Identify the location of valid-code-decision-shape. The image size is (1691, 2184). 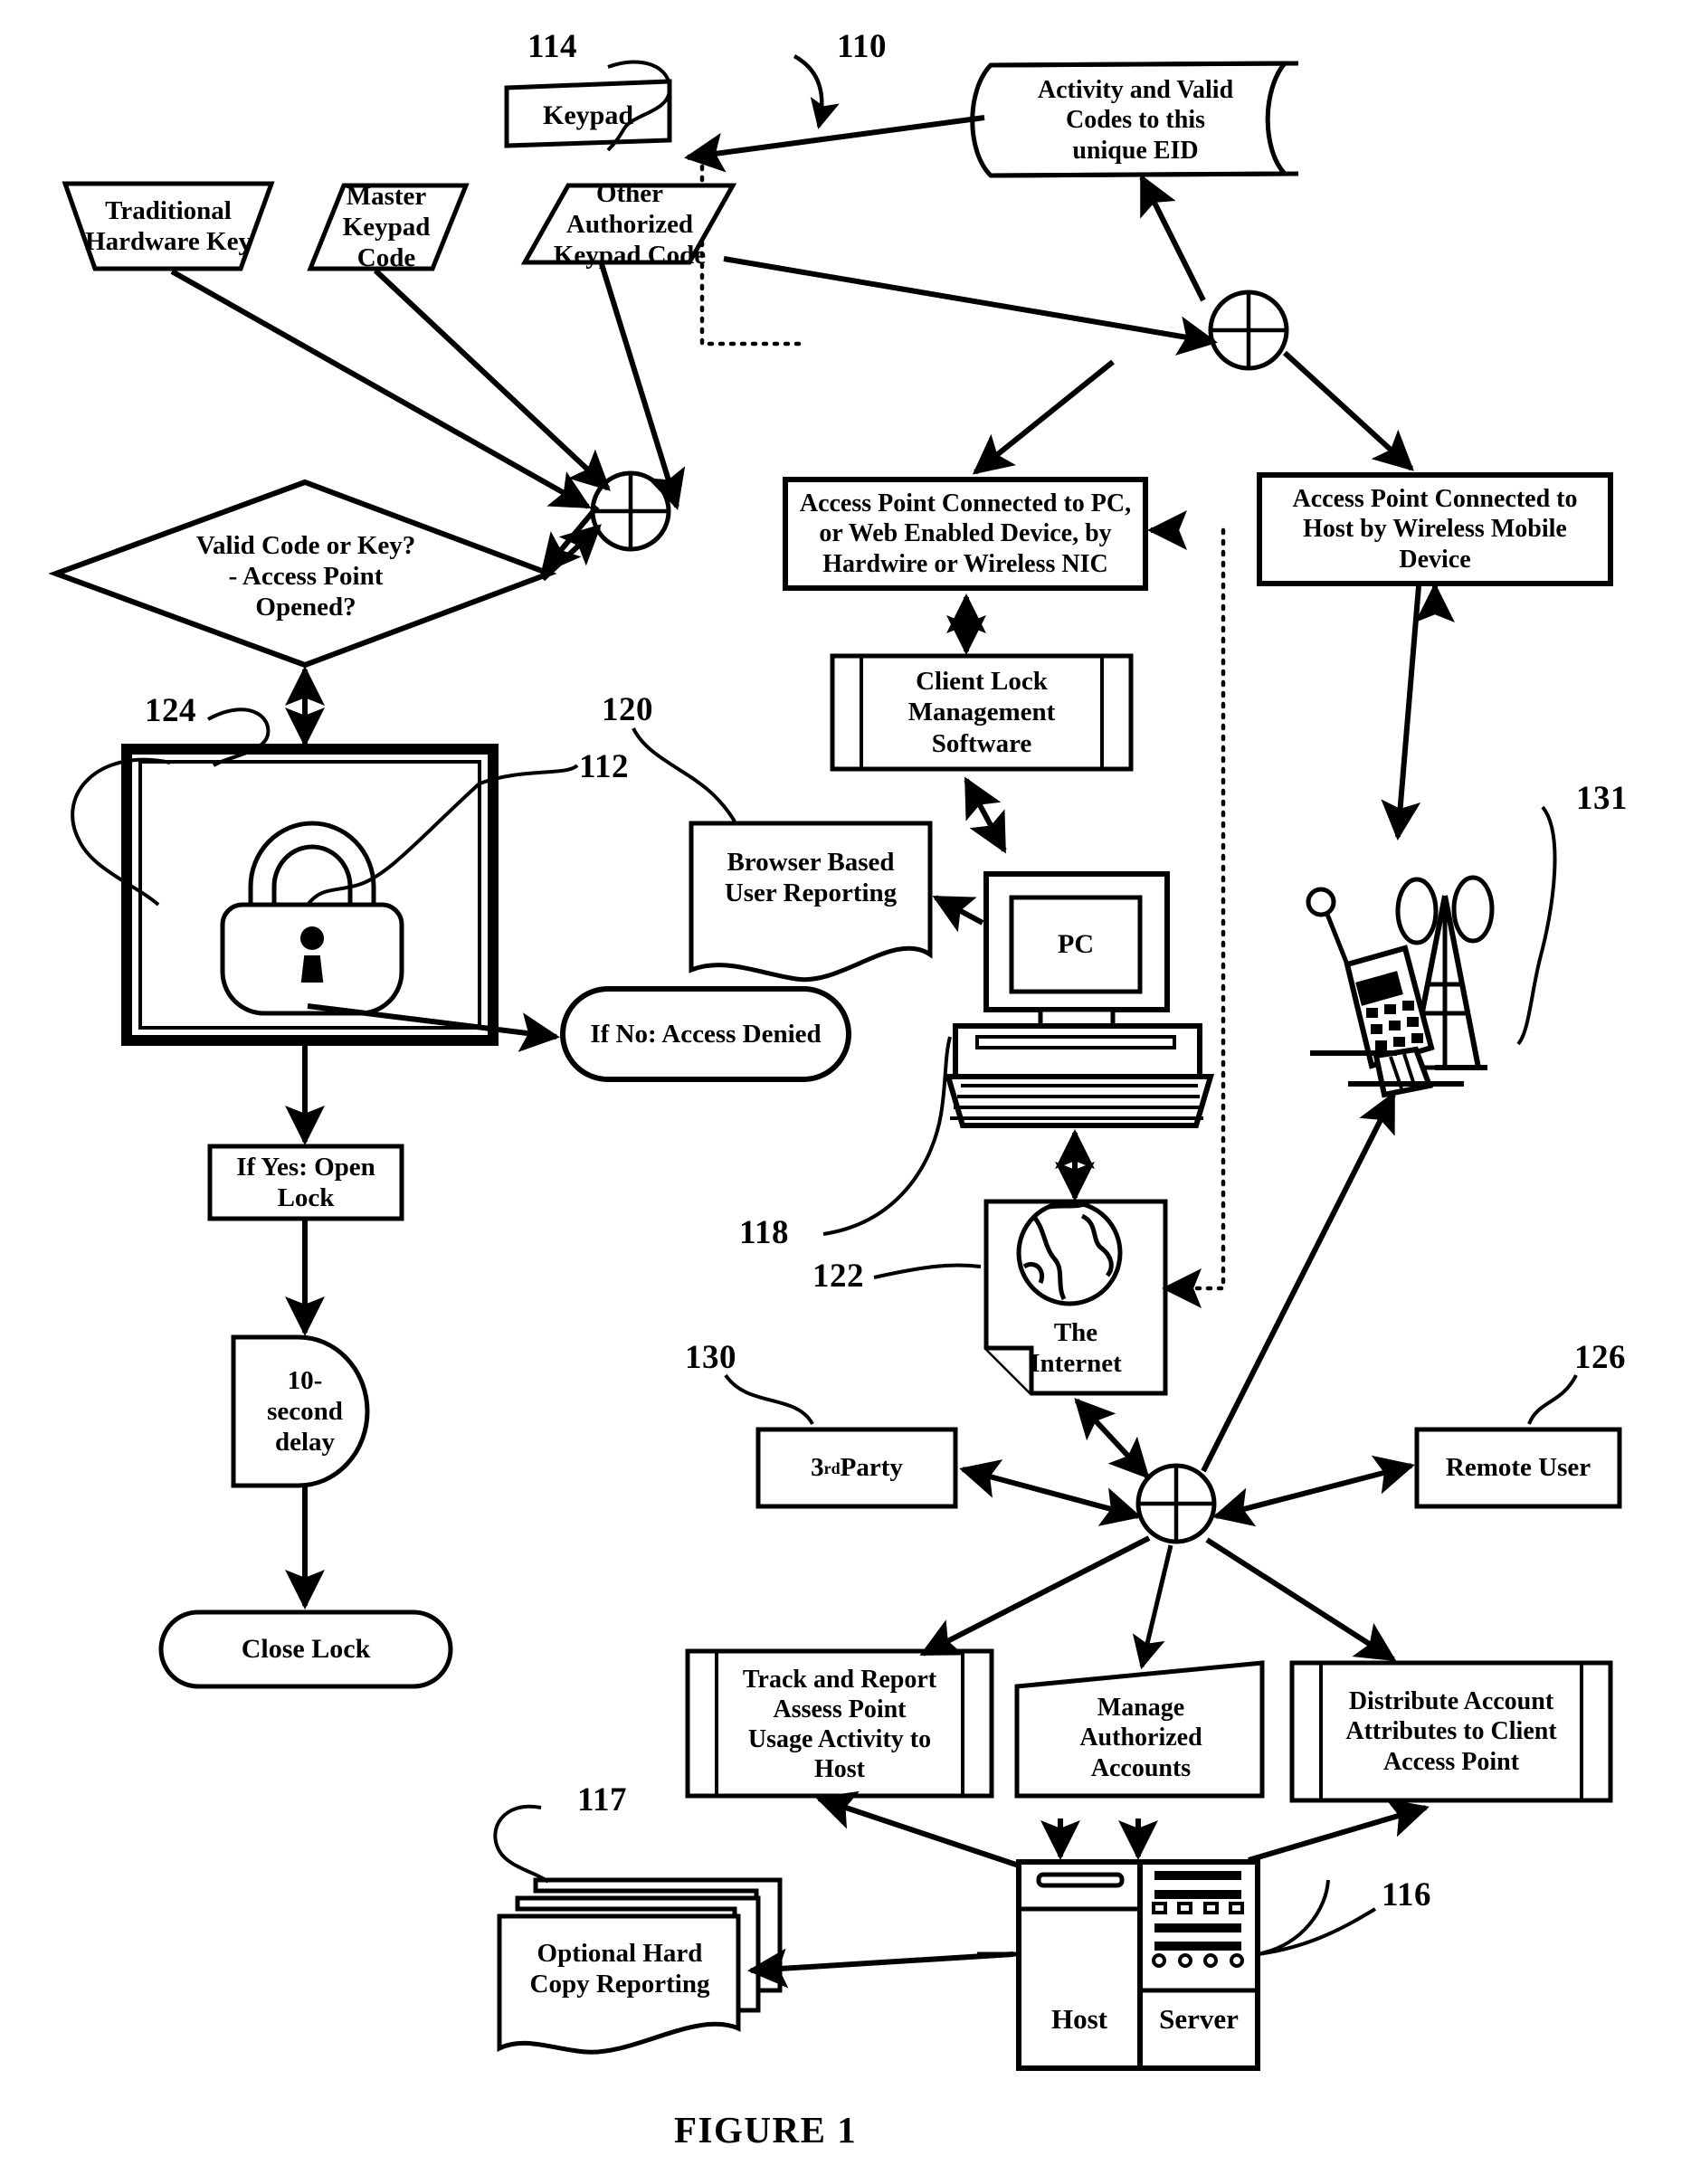
(302, 574).